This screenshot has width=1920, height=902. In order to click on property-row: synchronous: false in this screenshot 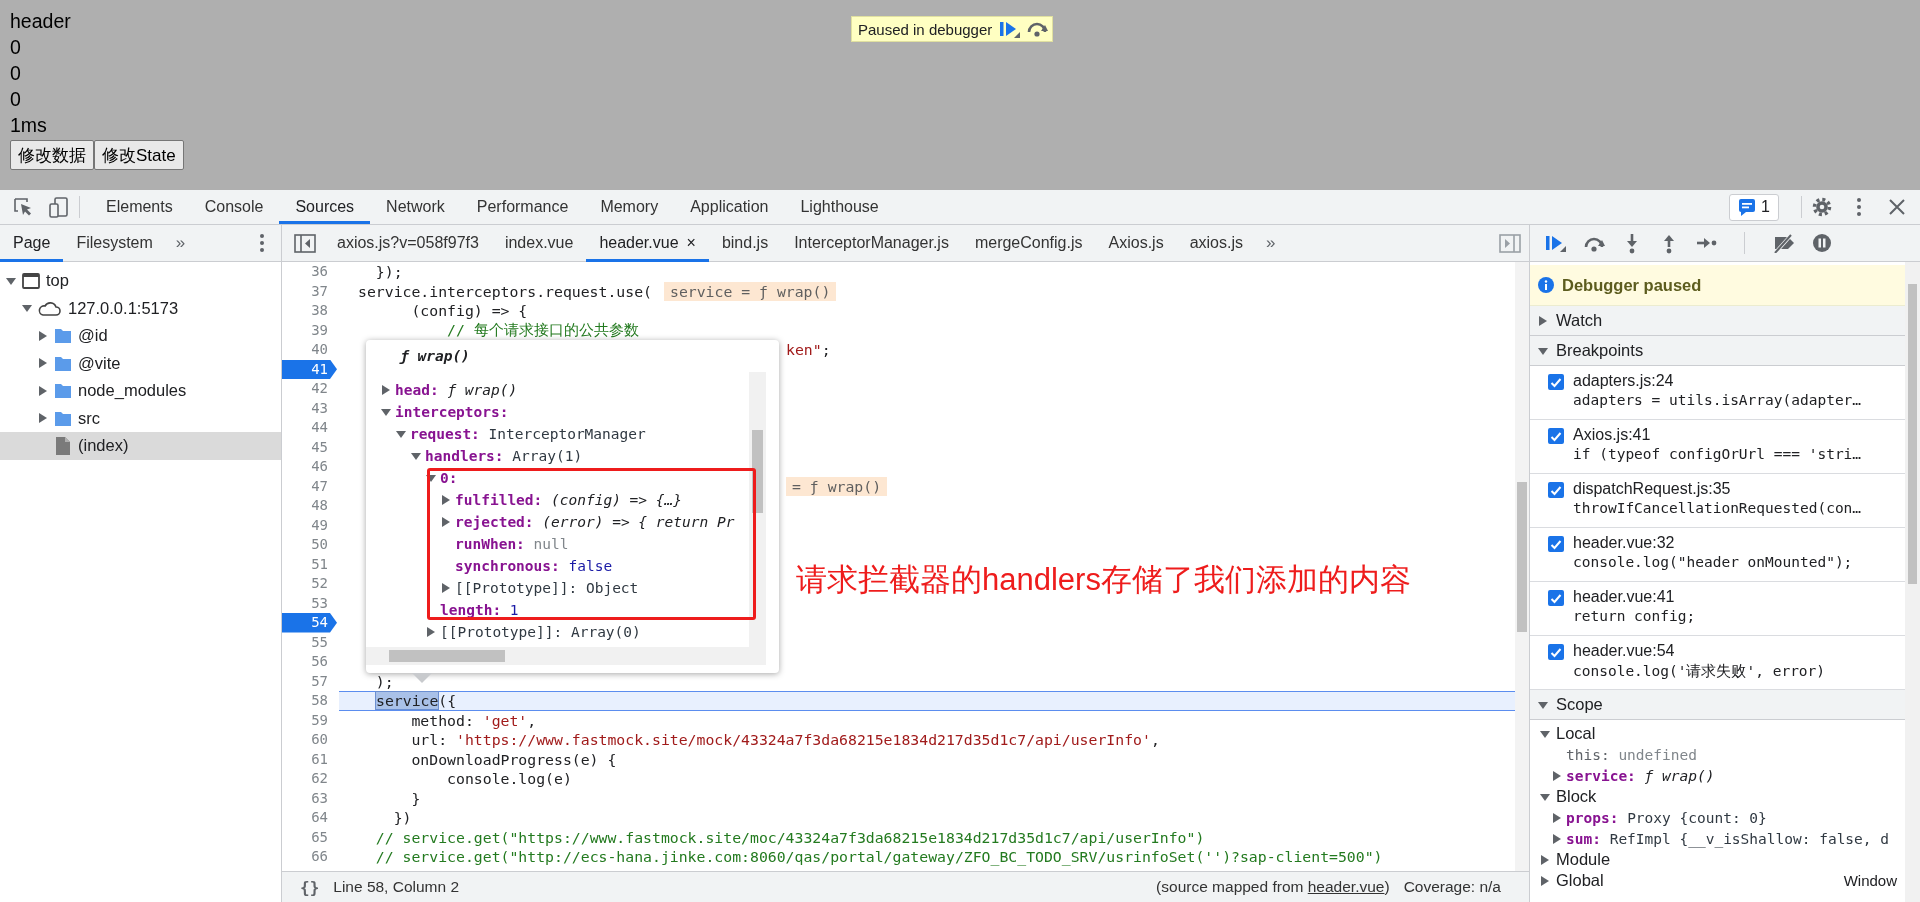, I will do `click(497, 566)`.